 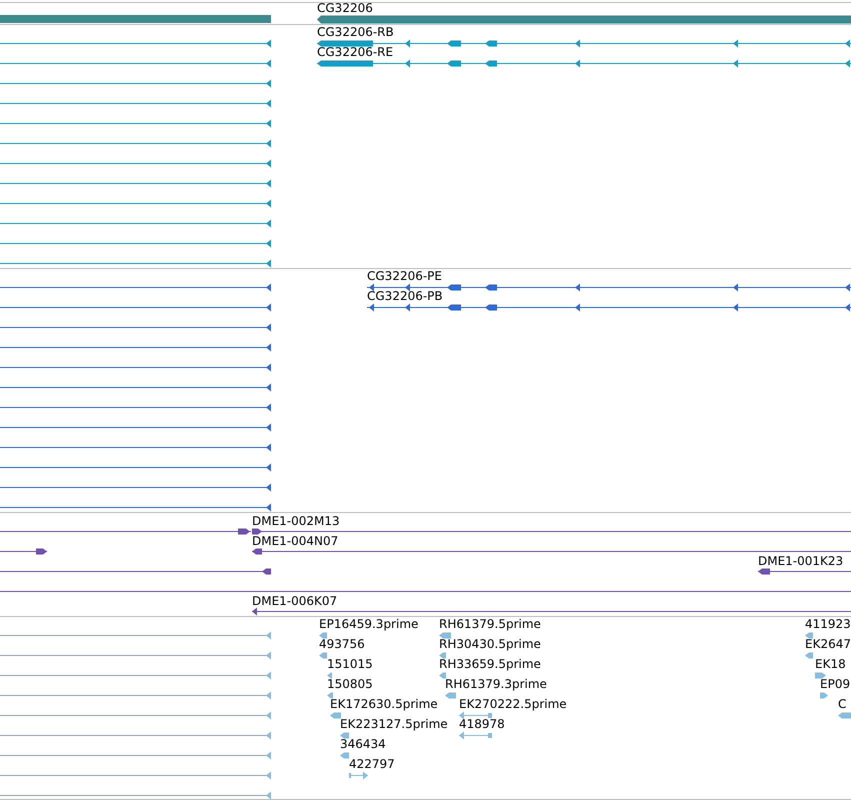 I want to click on feature-label: CG32206-PE, so click(x=404, y=276).